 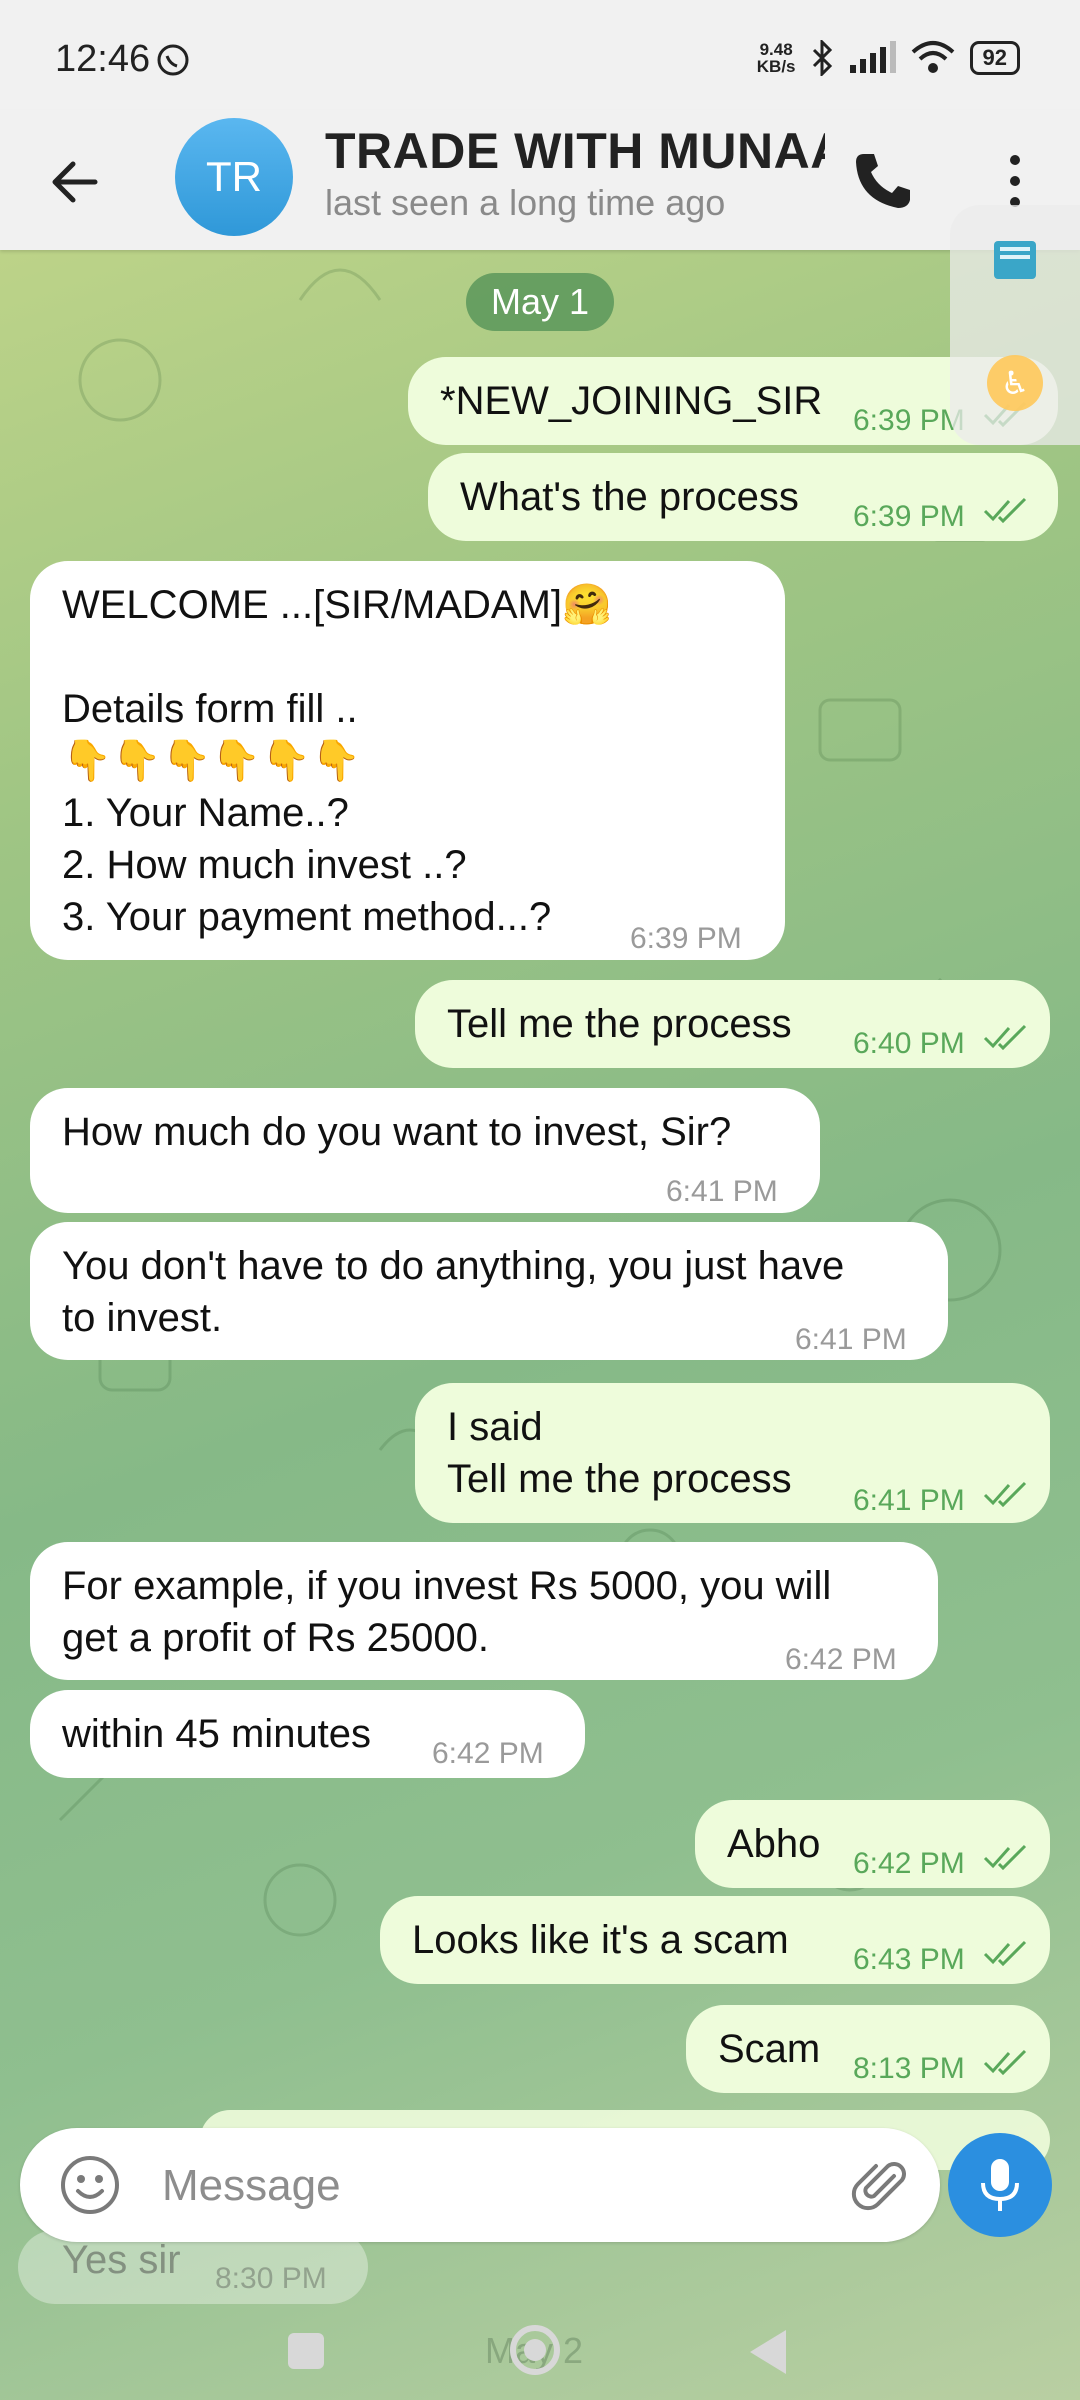 I want to click on bluetooth-icon, so click(x=822, y=58).